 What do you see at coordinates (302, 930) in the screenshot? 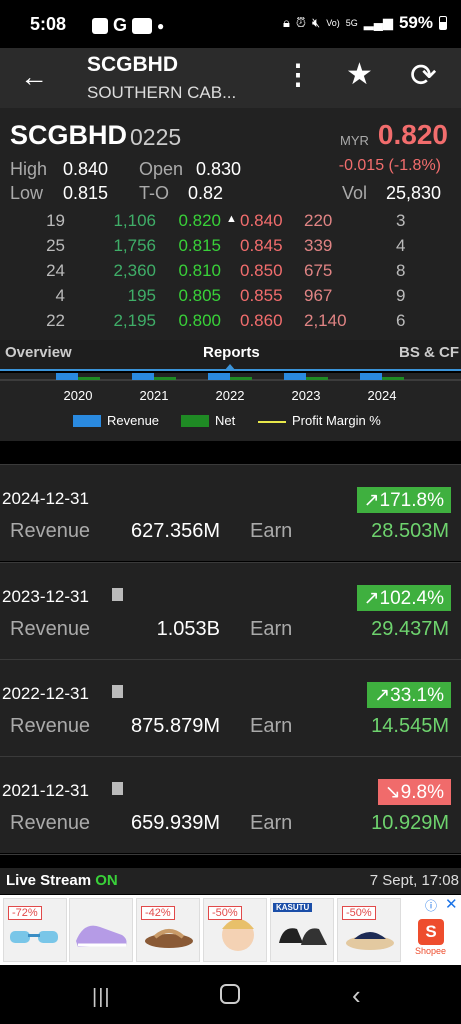
I see `ad-product-shoes: KASUTU` at bounding box center [302, 930].